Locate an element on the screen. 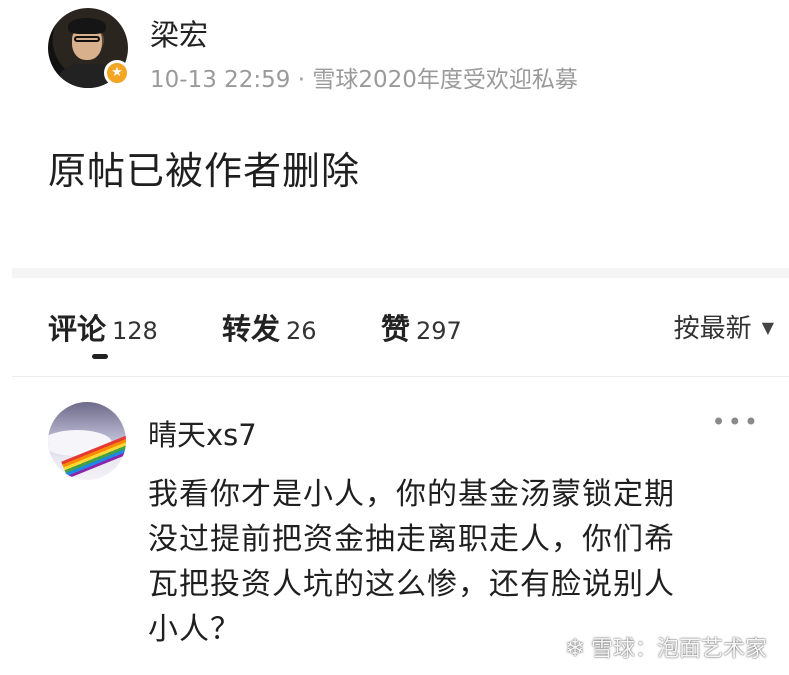 This screenshot has height=675, width=789. avatar-hair is located at coordinates (87, 26).